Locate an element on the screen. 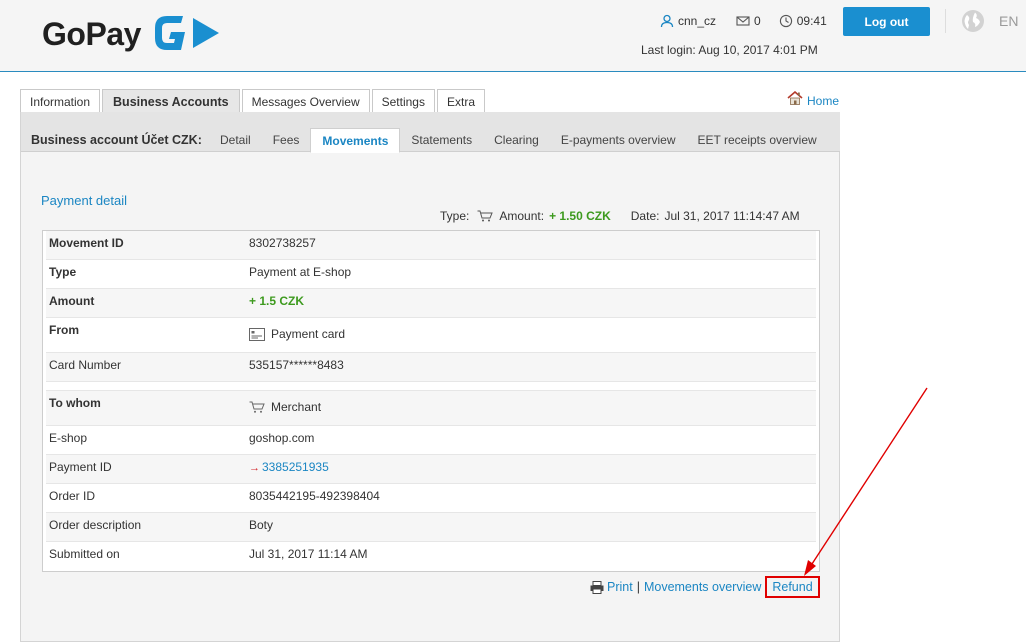  detail-value-group: Payment card is located at coordinates (297, 334).